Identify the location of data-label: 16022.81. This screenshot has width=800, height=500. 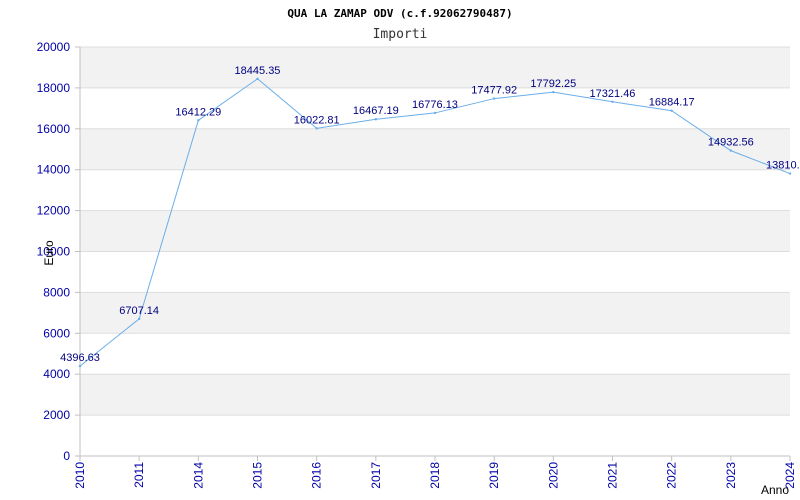
(317, 120).